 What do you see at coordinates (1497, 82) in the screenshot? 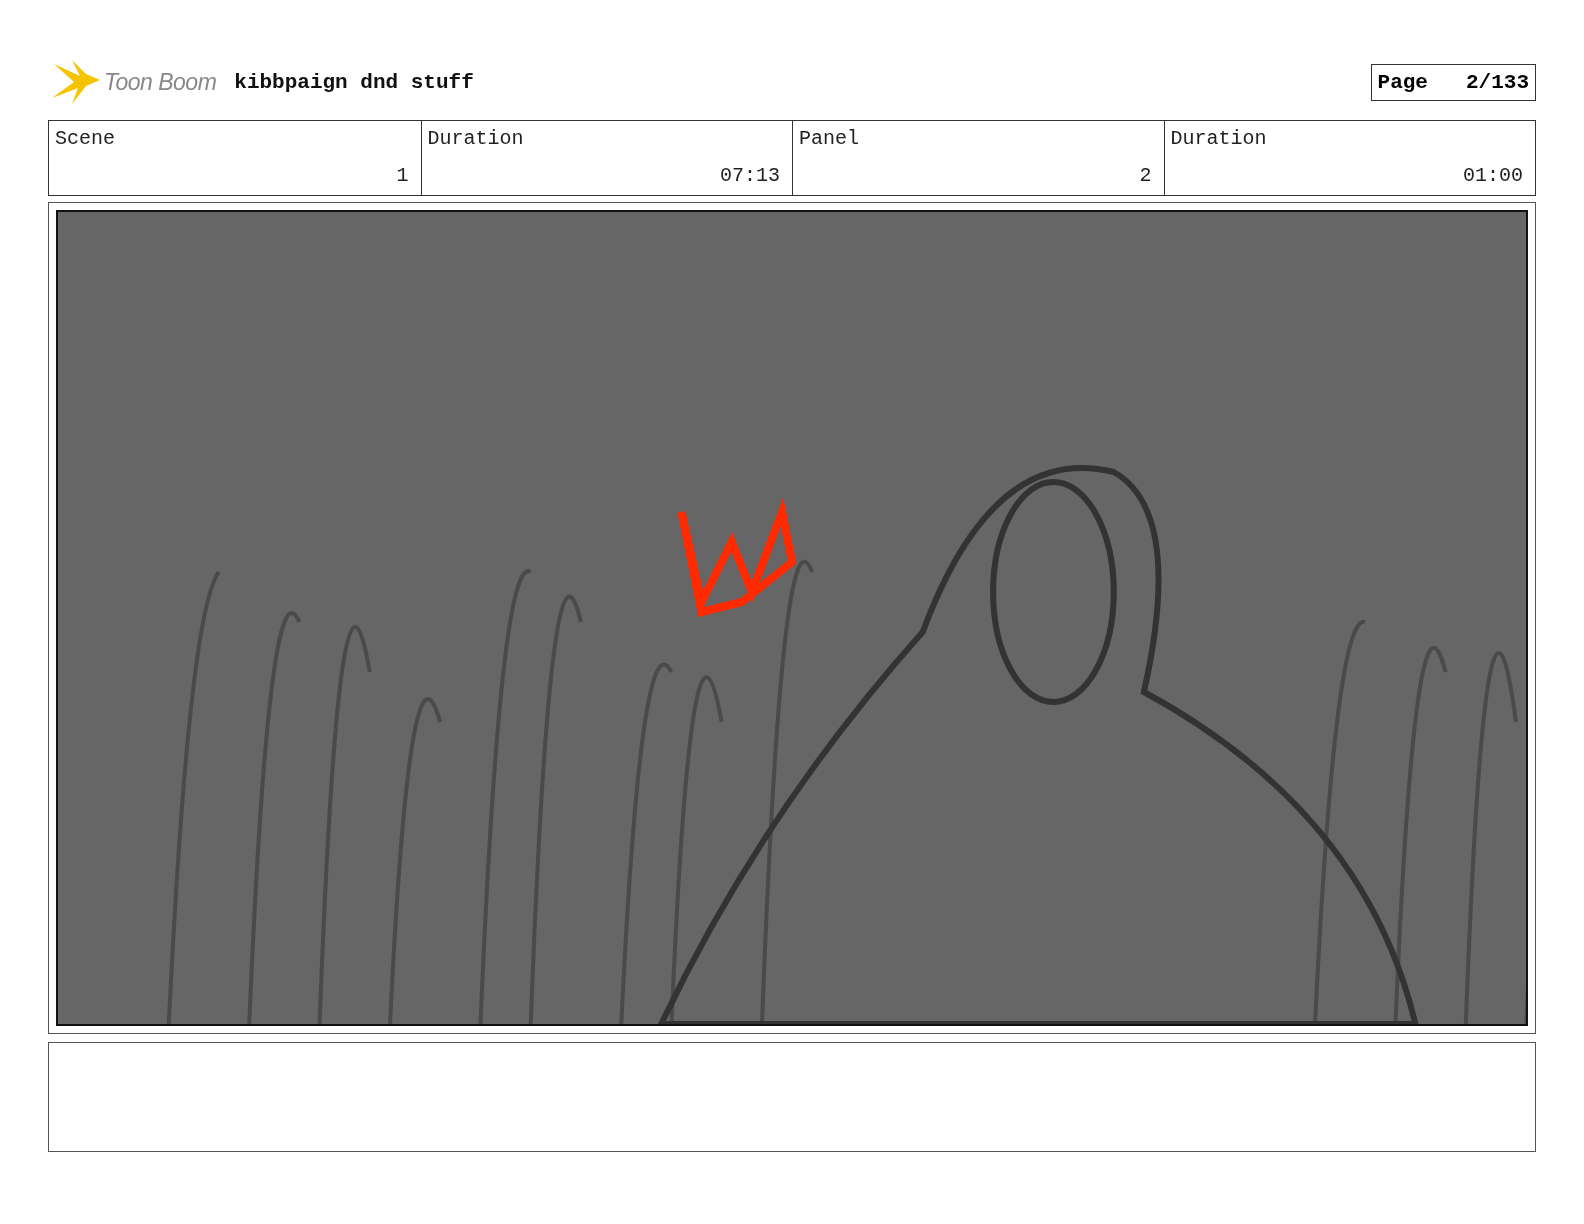
I see `page-number: 2/133` at bounding box center [1497, 82].